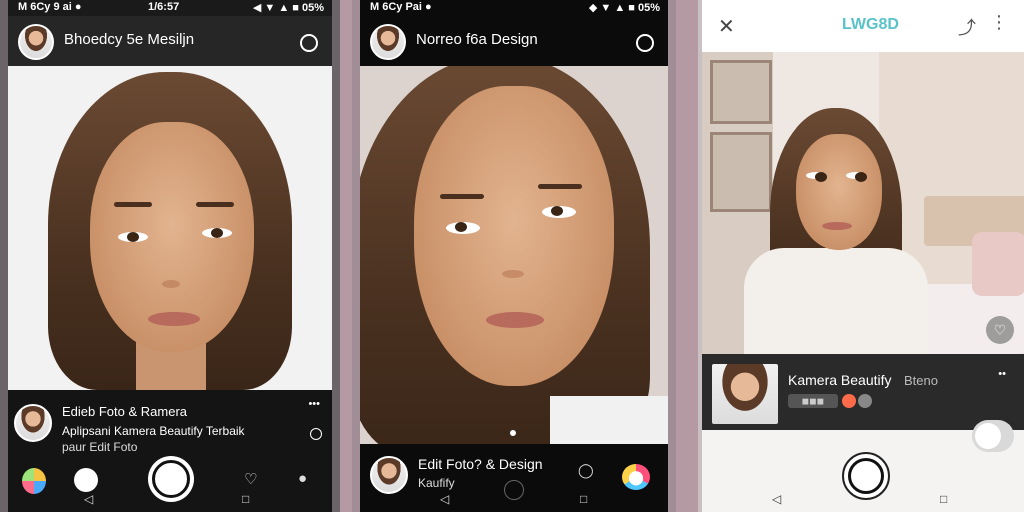 The height and width of the screenshot is (512, 1024). What do you see at coordinates (514, 8) in the screenshot?
I see `status-bar: M 6Cy Pai ● ◆ ▼ ▲ ■ 05%` at bounding box center [514, 8].